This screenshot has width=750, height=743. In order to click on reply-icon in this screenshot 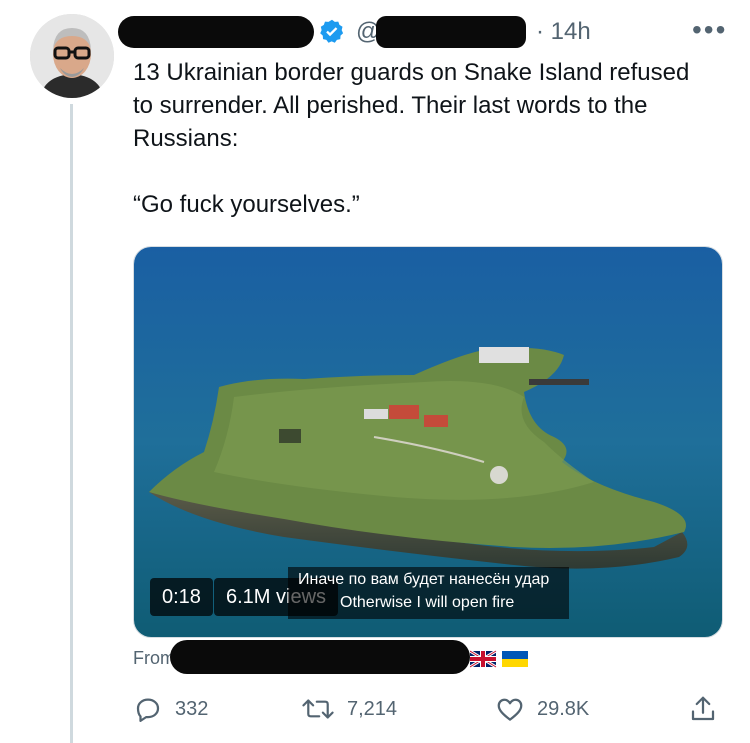, I will do `click(148, 710)`.